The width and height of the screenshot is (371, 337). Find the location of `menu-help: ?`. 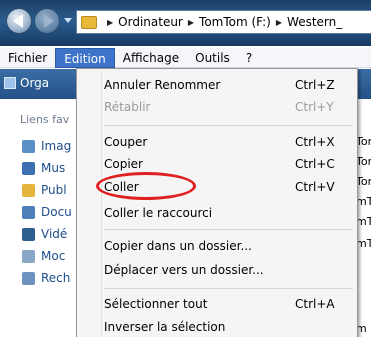

menu-help: ? is located at coordinates (249, 58).